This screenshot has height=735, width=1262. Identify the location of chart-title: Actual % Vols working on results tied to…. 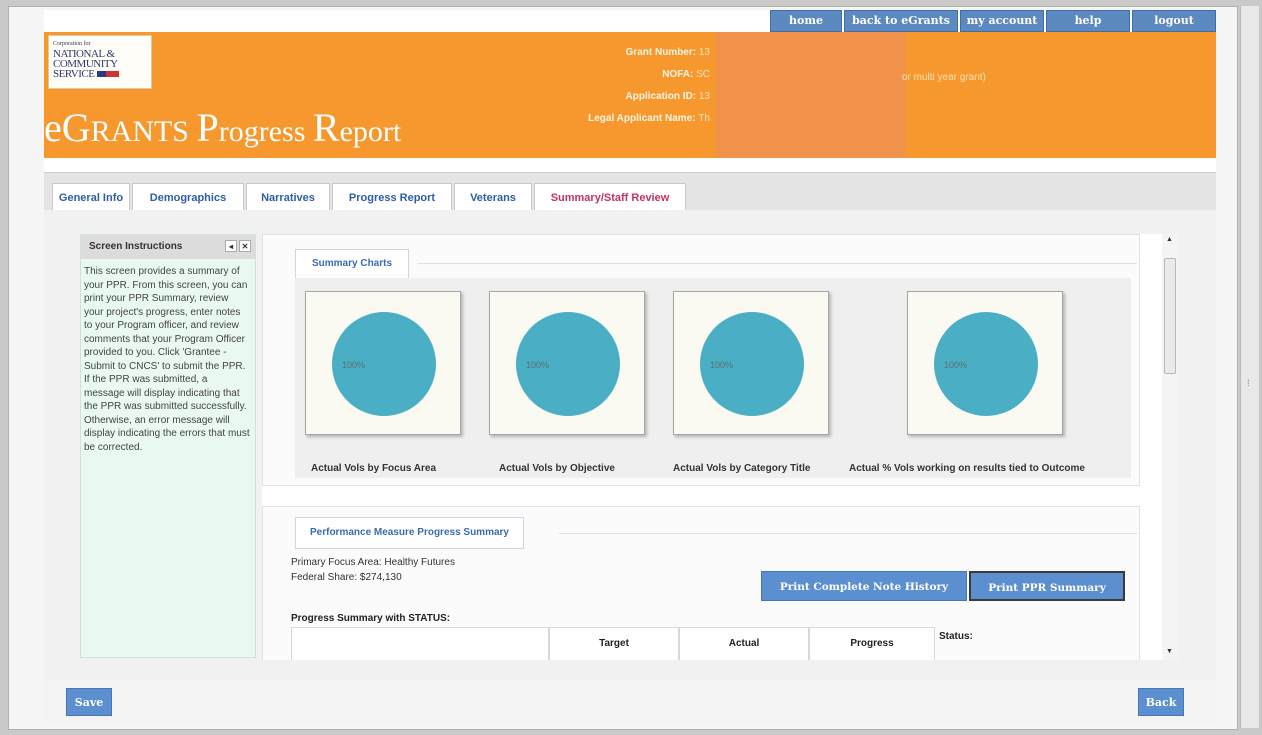
(967, 468).